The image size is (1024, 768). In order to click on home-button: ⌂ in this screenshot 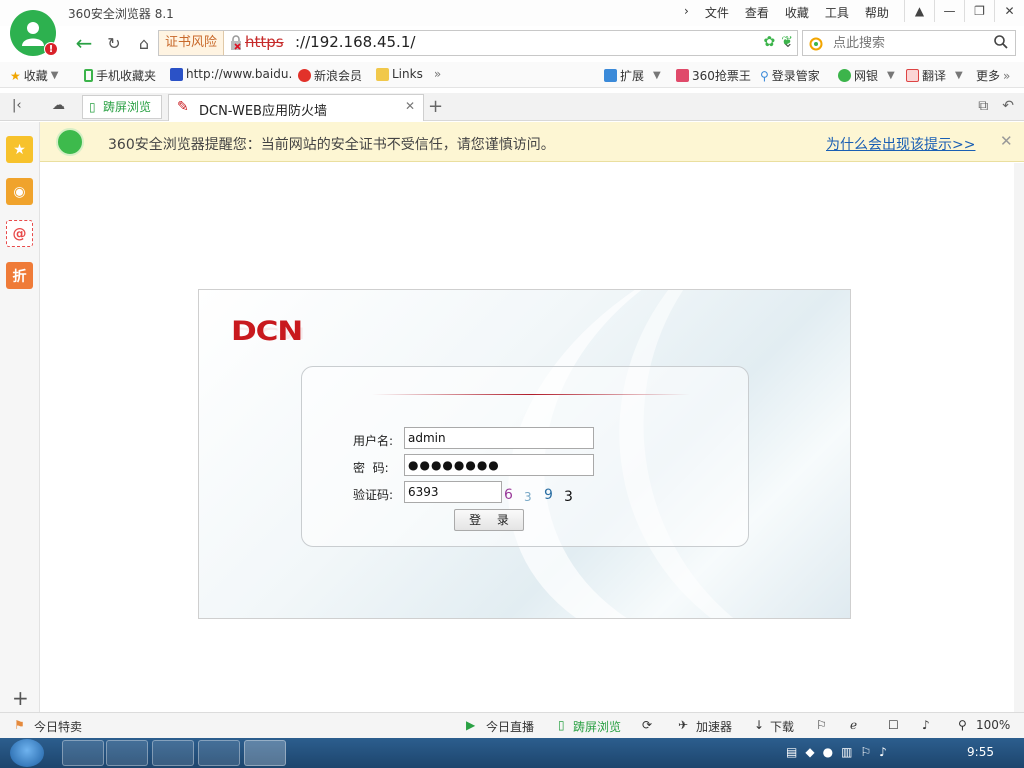, I will do `click(144, 43)`.